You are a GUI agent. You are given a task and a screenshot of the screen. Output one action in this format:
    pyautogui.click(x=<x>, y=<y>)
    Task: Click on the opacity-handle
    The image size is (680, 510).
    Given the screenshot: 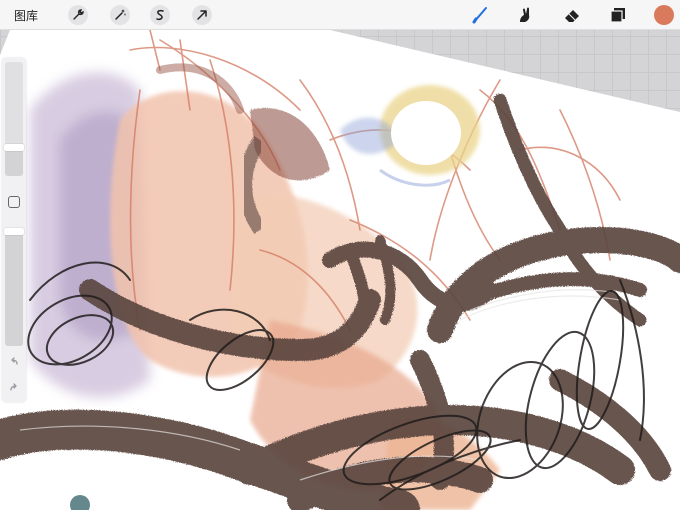 What is the action you would take?
    pyautogui.click(x=14, y=231)
    